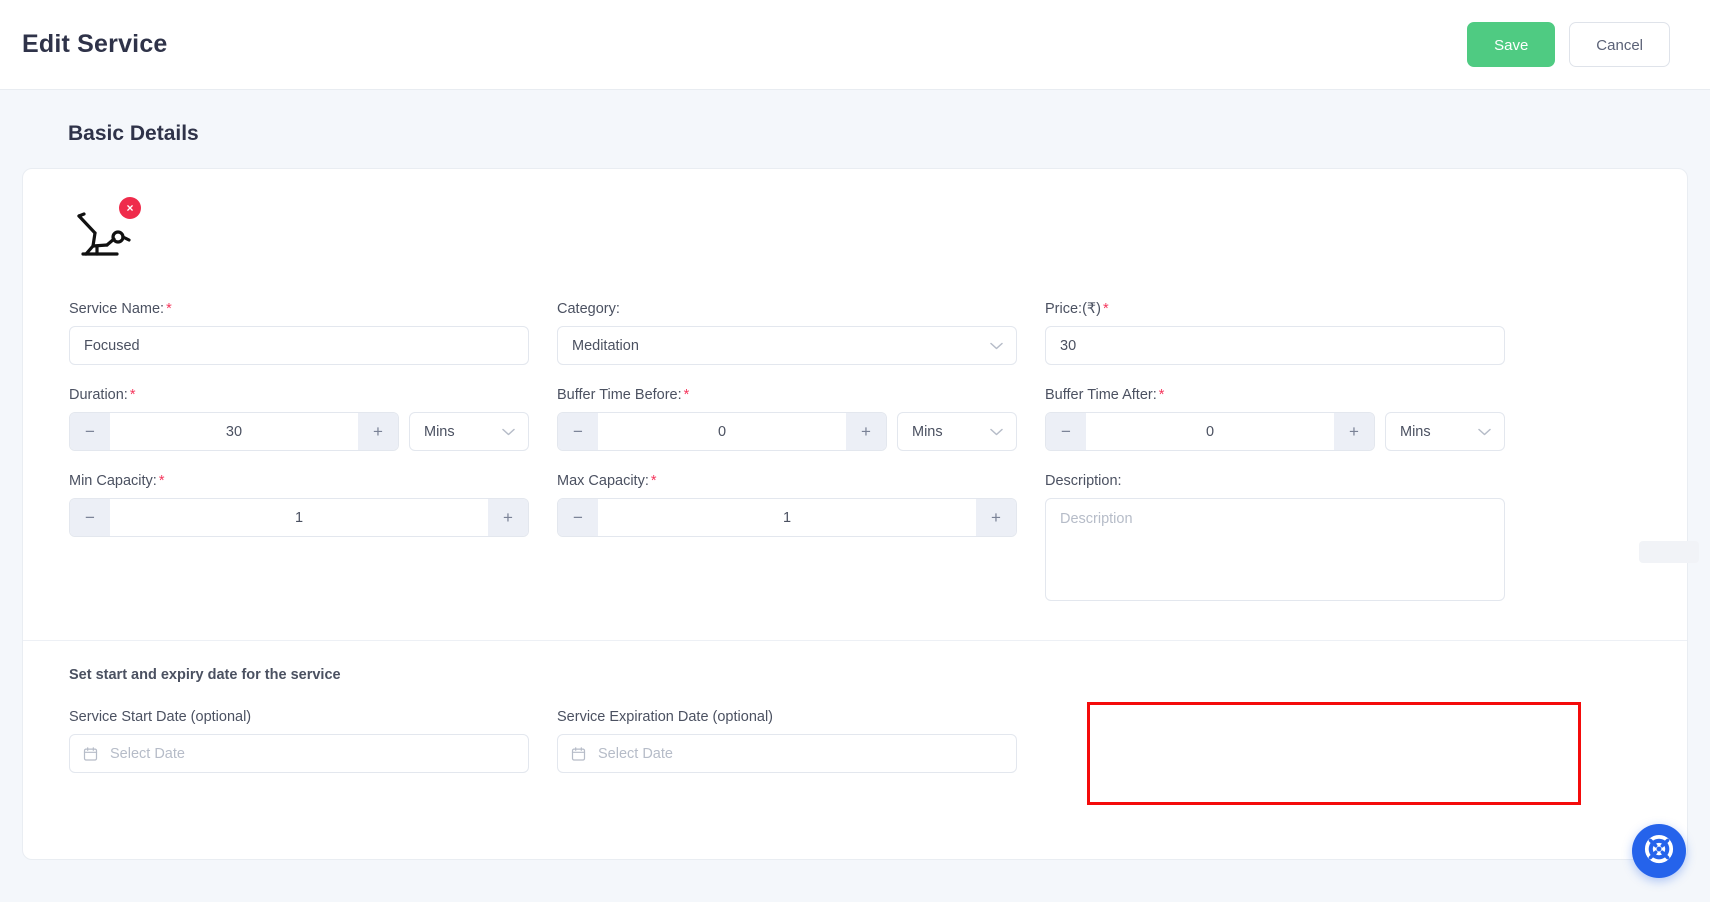  I want to click on lifebuoy-help-icon, so click(1659, 851).